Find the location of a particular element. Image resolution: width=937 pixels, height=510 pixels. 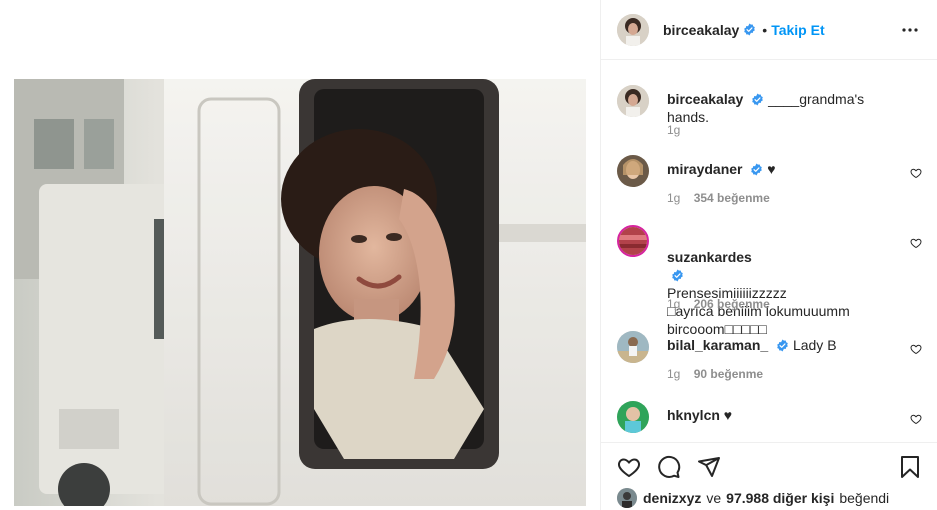

comment-body: hknylcn ♥ is located at coordinates (782, 415).